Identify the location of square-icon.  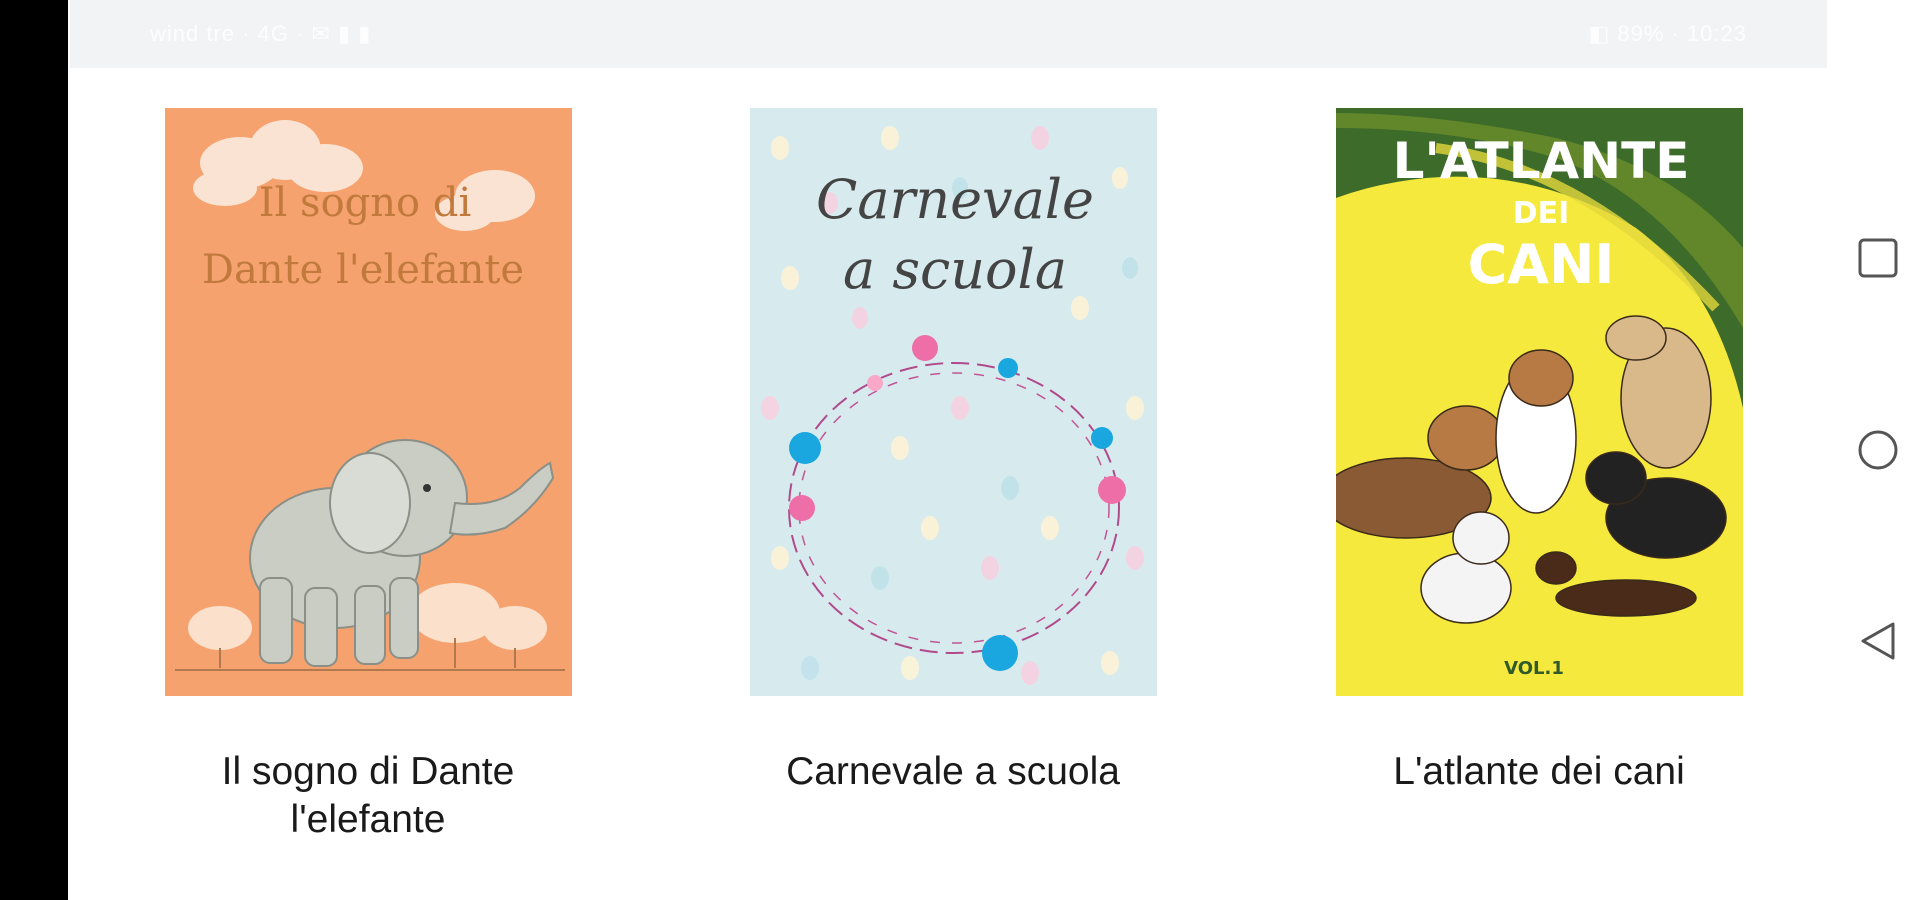
(1878, 258).